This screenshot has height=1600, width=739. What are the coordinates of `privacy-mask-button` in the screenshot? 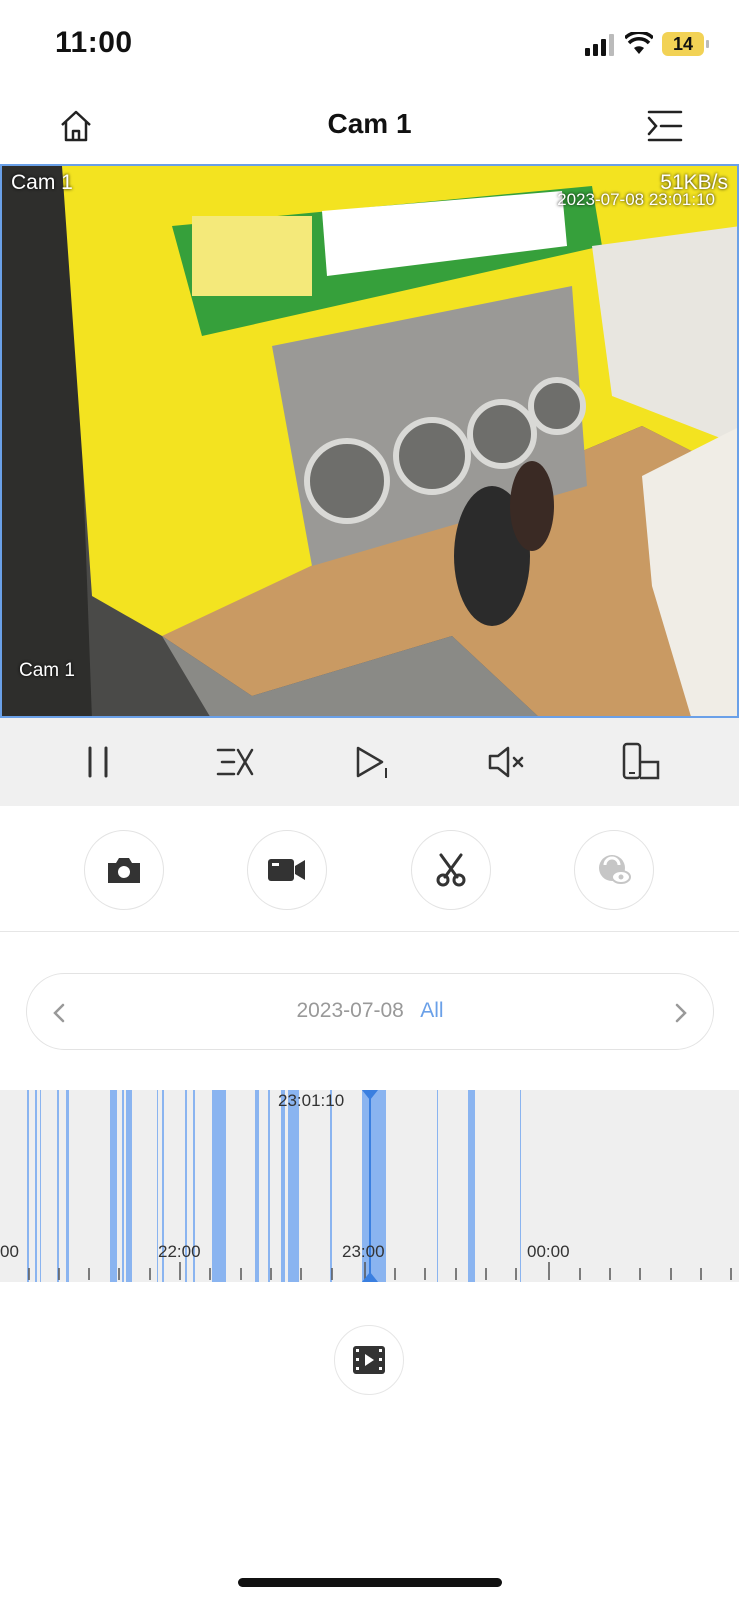 It's located at (614, 870).